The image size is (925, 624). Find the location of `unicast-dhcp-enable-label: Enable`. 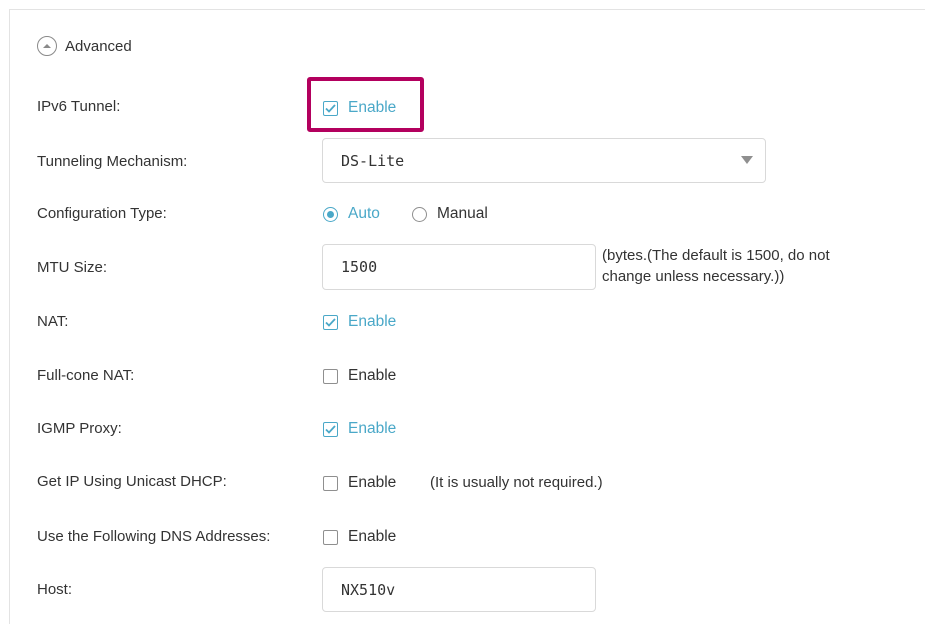

unicast-dhcp-enable-label: Enable is located at coordinates (372, 482).